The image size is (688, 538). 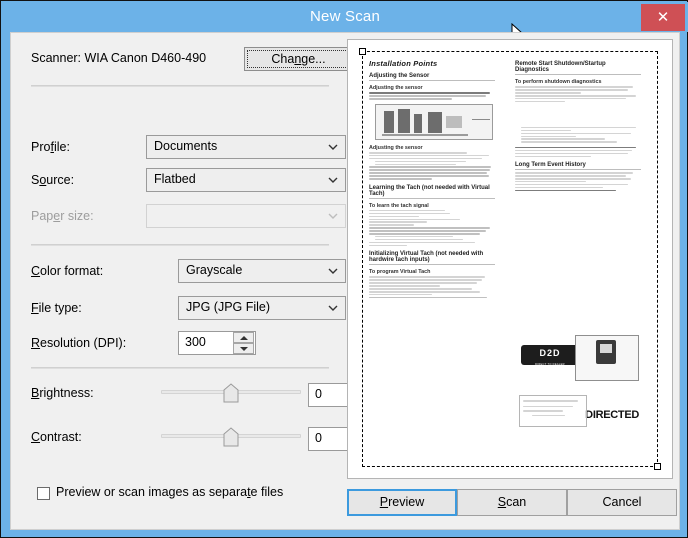 I want to click on resolution-value: 300, so click(x=195, y=342).